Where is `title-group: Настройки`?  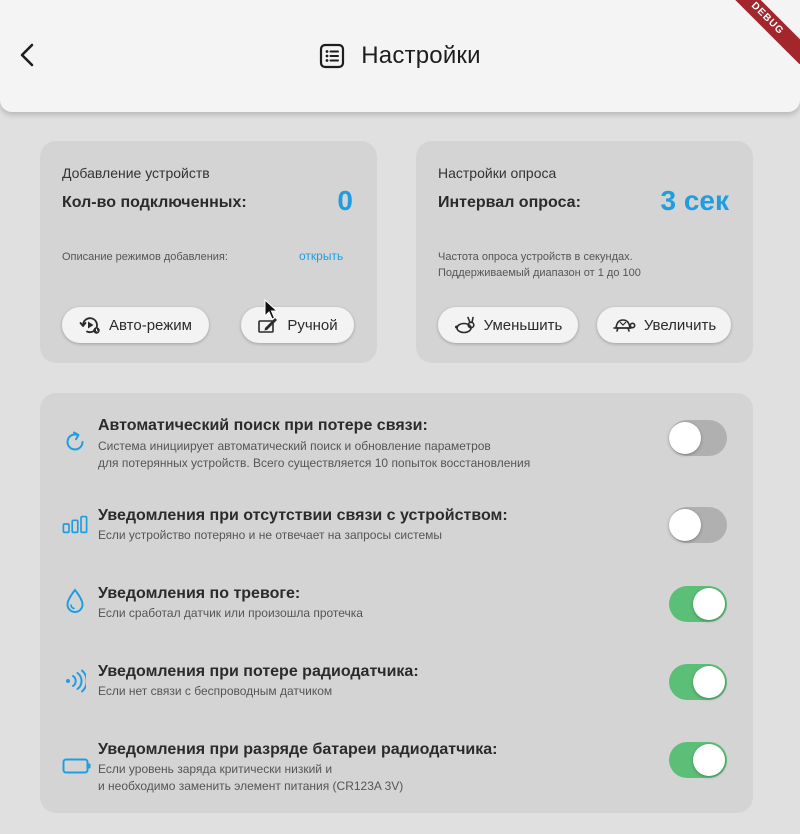 title-group: Настройки is located at coordinates (400, 56).